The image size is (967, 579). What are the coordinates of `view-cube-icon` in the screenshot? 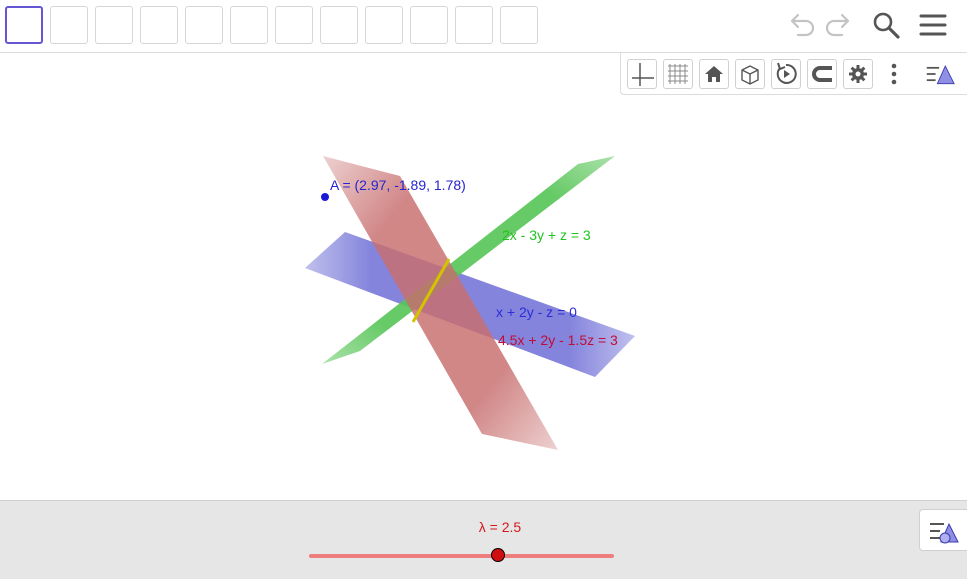 It's located at (750, 74).